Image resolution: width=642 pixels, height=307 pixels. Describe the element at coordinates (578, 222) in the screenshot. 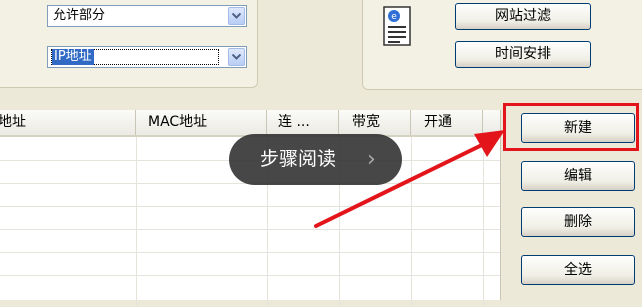

I see `delete-button: 删除` at that location.